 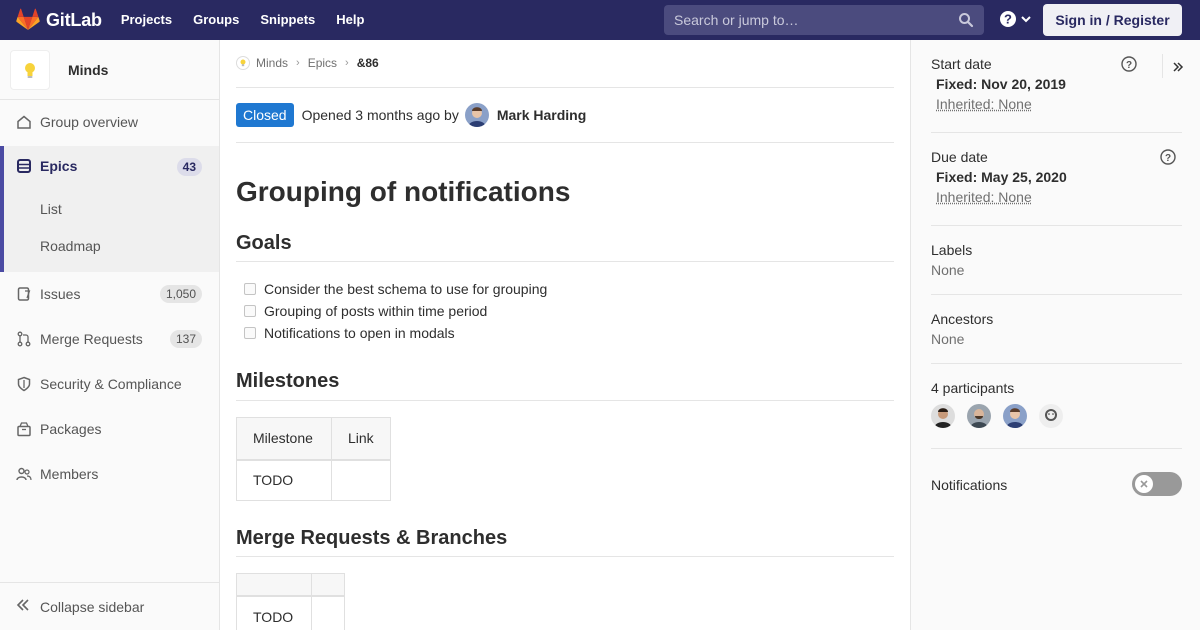 What do you see at coordinates (959, 157) in the screenshot?
I see `due-date-label: Due date` at bounding box center [959, 157].